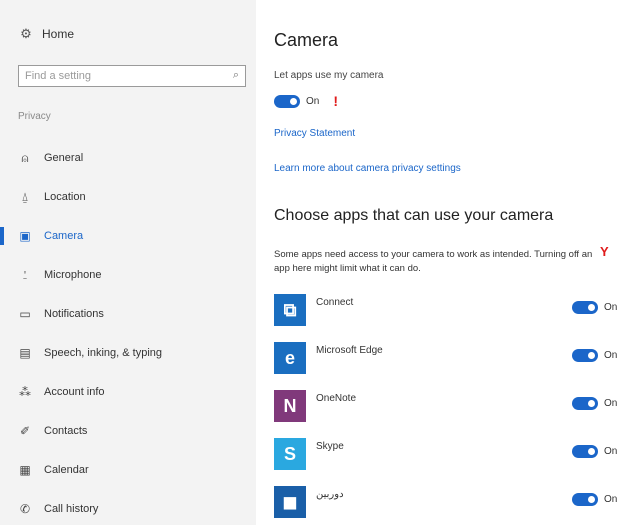 This screenshot has height=525, width=639. What do you see at coordinates (336, 398) in the screenshot?
I see `app-name: OneNote` at bounding box center [336, 398].